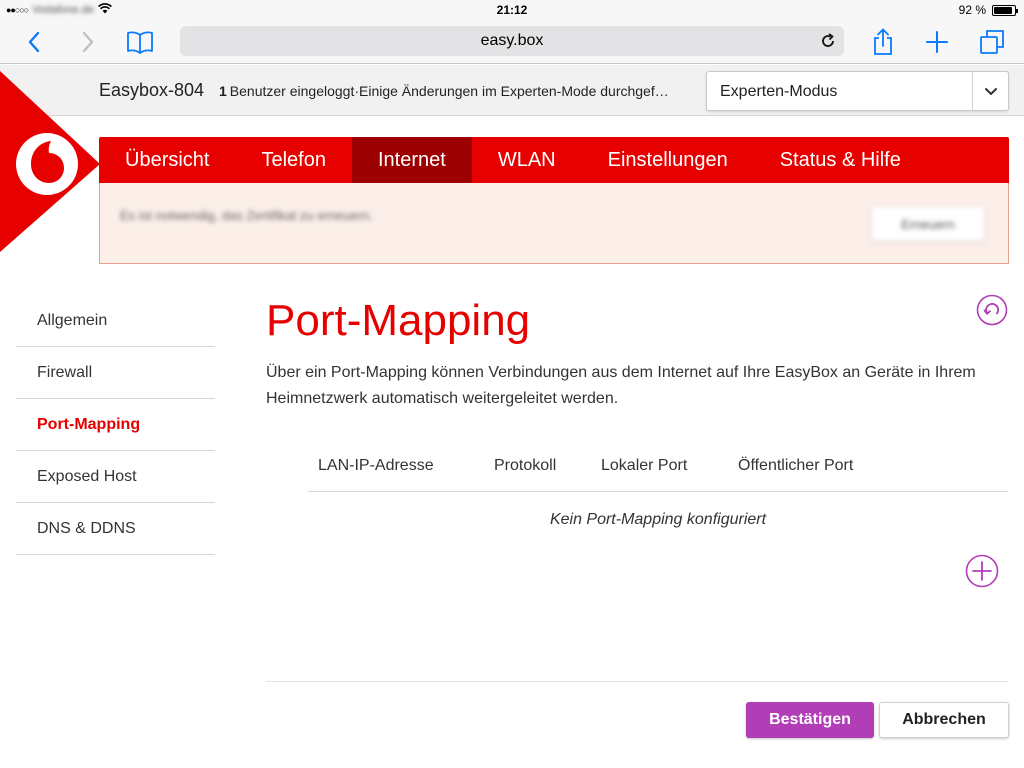 This screenshot has height=768, width=1024. I want to click on share-icon, so click(883, 42).